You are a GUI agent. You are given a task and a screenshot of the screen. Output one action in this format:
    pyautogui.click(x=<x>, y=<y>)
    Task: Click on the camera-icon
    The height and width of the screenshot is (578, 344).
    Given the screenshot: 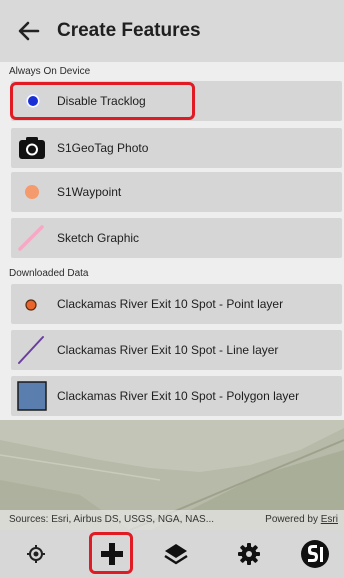 What is the action you would take?
    pyautogui.click(x=32, y=150)
    